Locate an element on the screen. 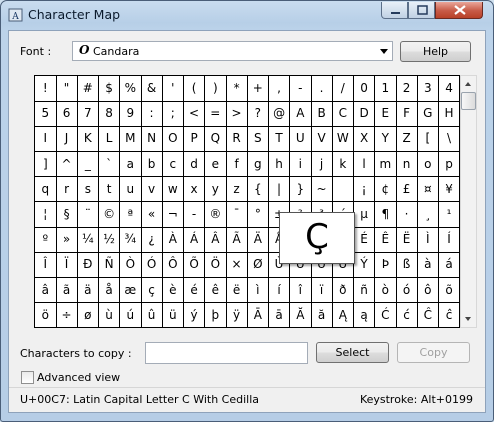 The height and width of the screenshot is (422, 494). char-cell: É is located at coordinates (364, 240).